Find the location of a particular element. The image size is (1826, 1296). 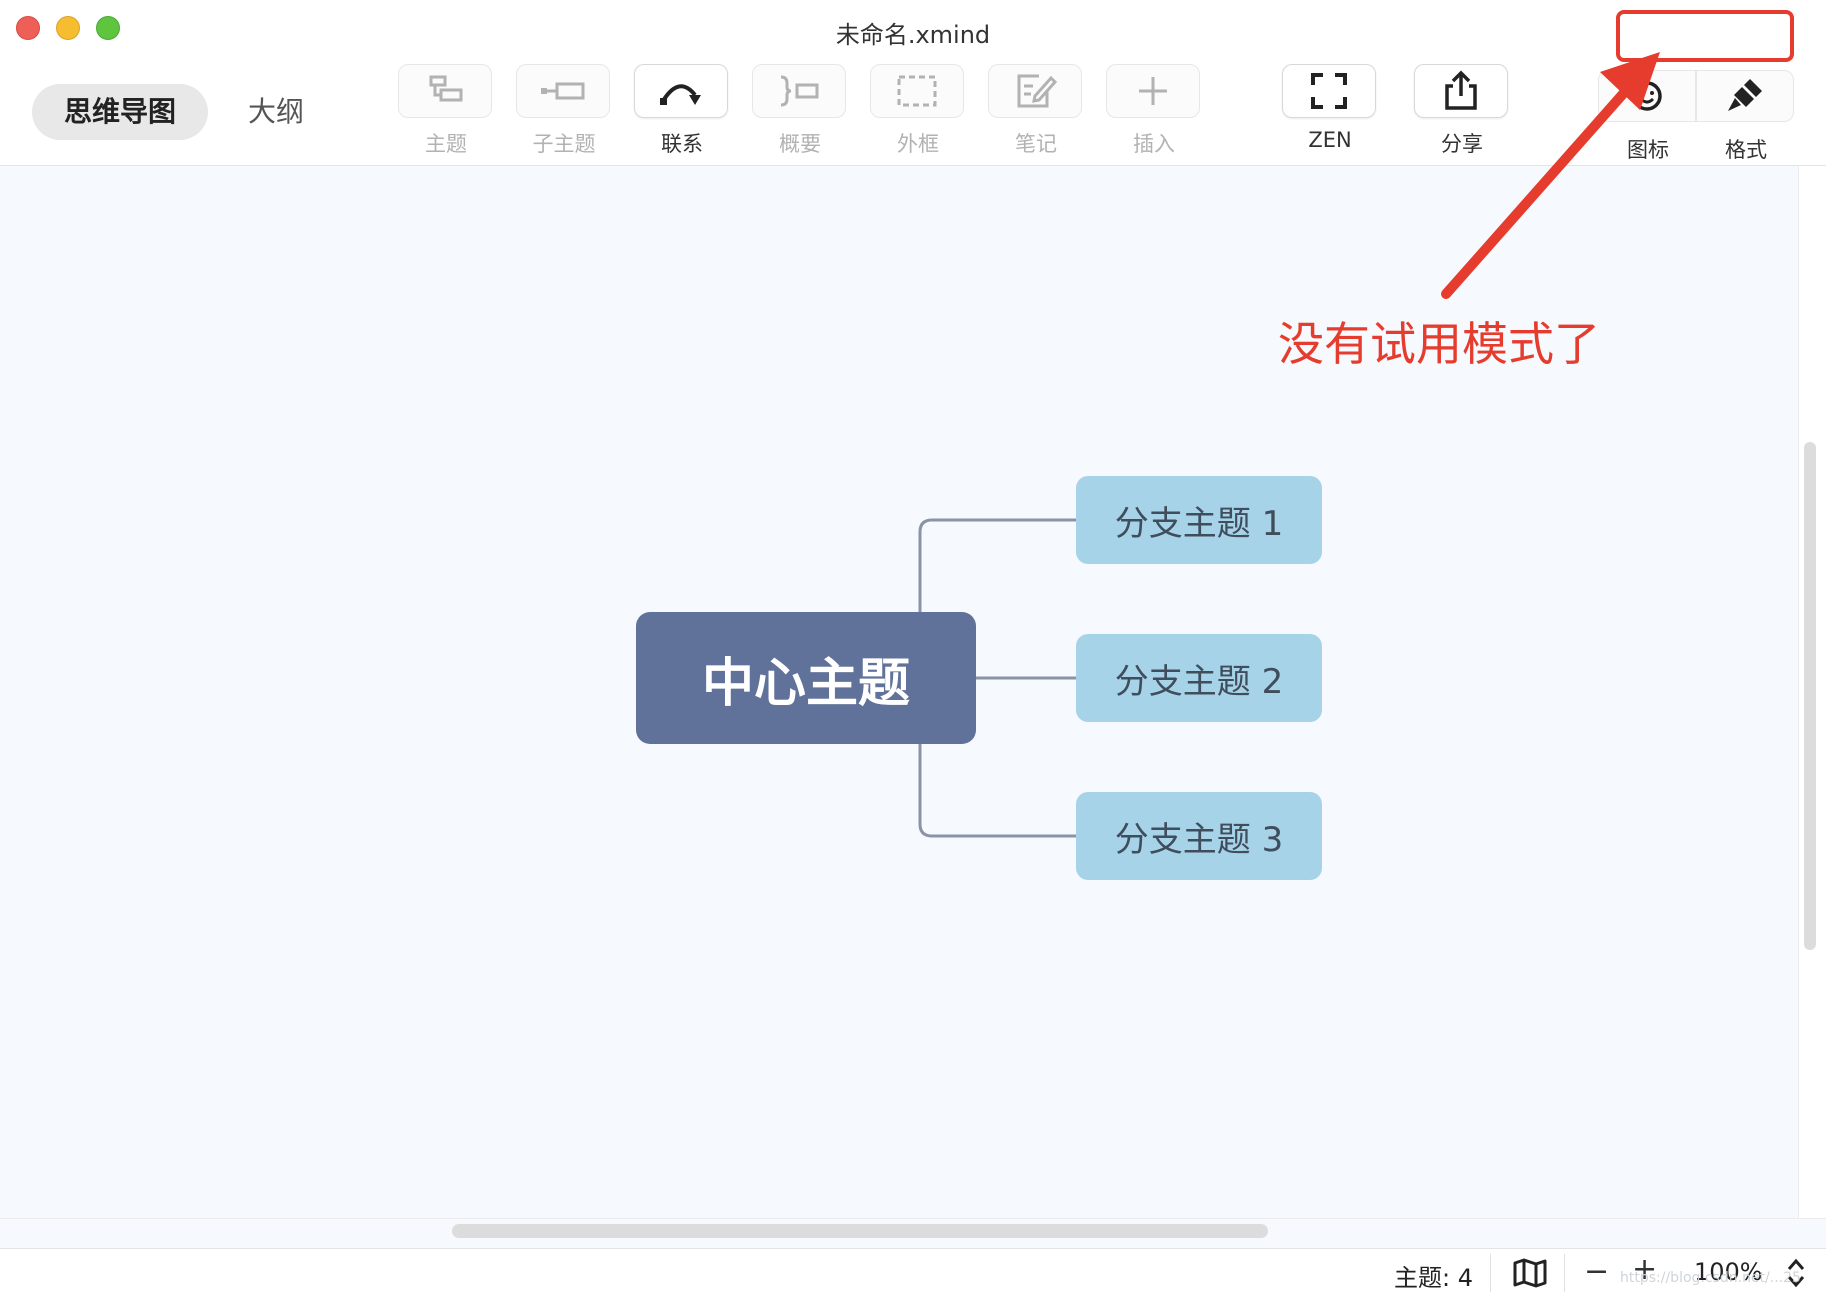

branch-topic-2: 分支主题 2 is located at coordinates (1199, 678).